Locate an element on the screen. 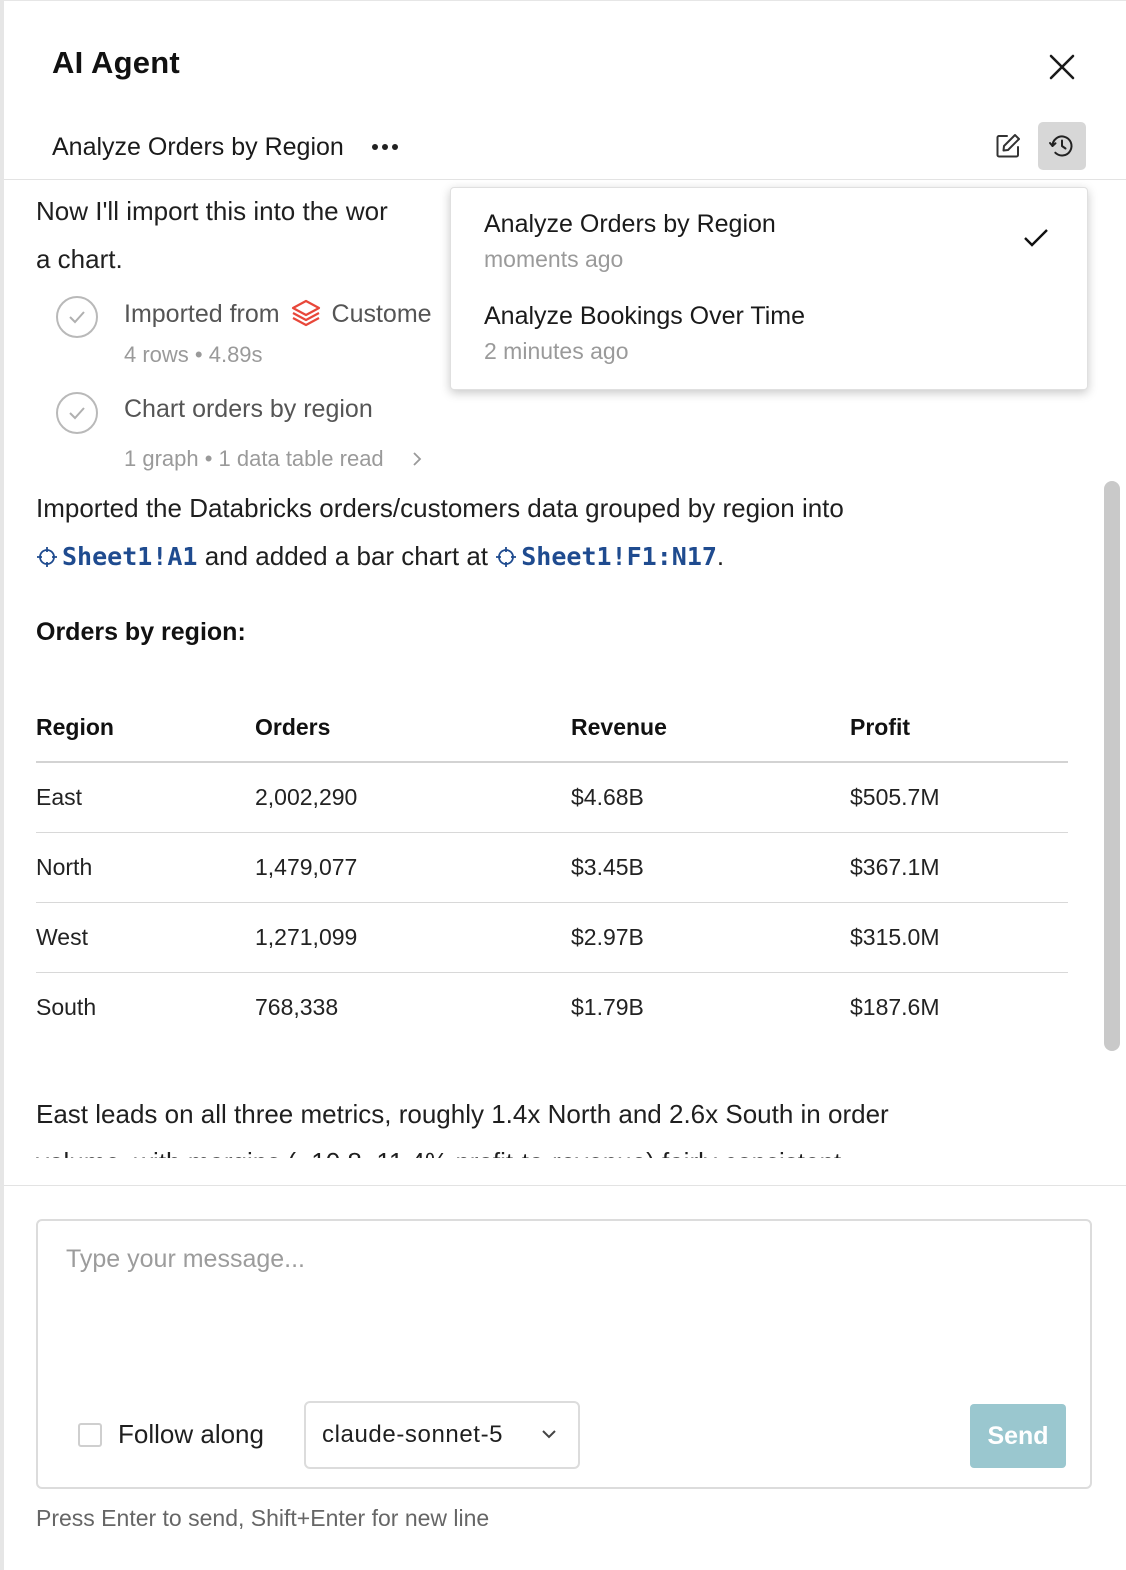 This screenshot has width=1126, height=1570. column-header: Region is located at coordinates (145, 728).